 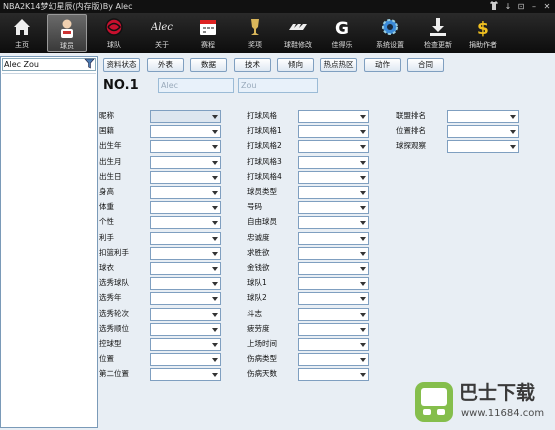 What do you see at coordinates (114, 27) in the screenshot?
I see `team-logo-icon` at bounding box center [114, 27].